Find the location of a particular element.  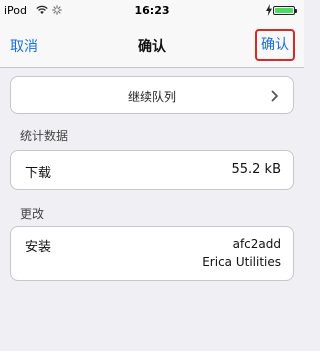

status-time: 16:23 is located at coordinates (152, 10).